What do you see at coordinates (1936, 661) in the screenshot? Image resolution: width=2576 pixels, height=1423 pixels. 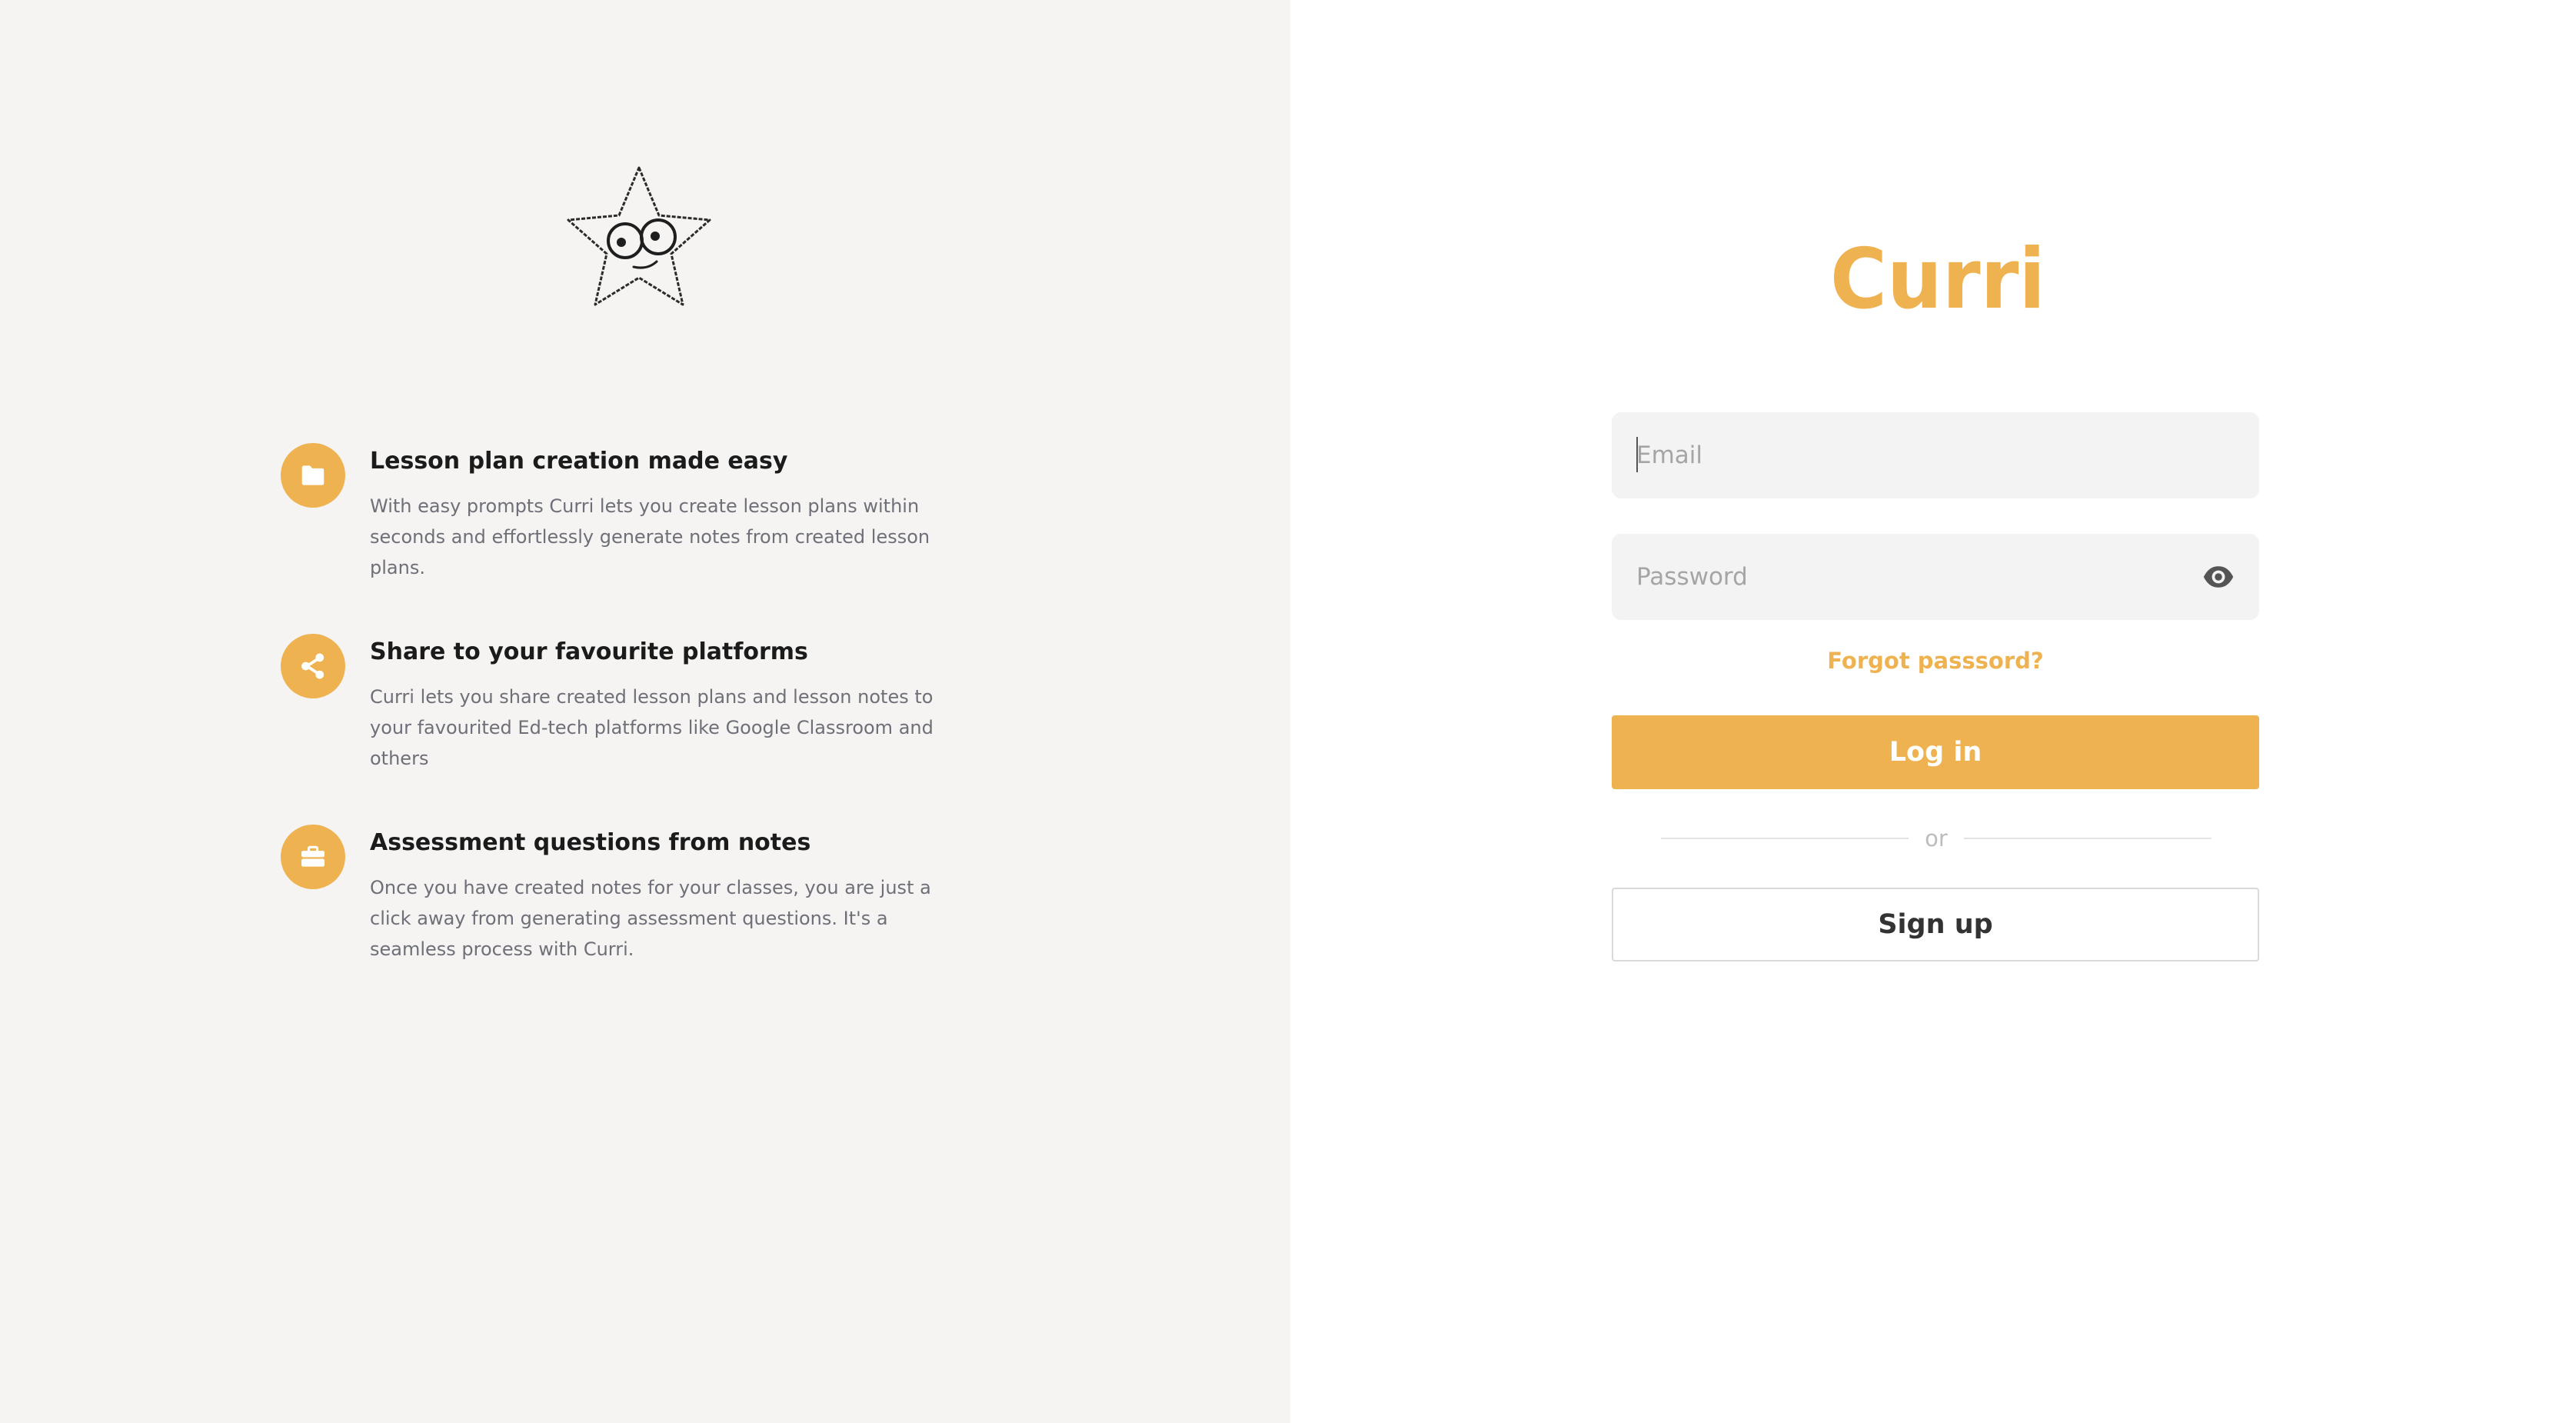 I see `forgot-password-link: Forgot passsord?` at bounding box center [1936, 661].